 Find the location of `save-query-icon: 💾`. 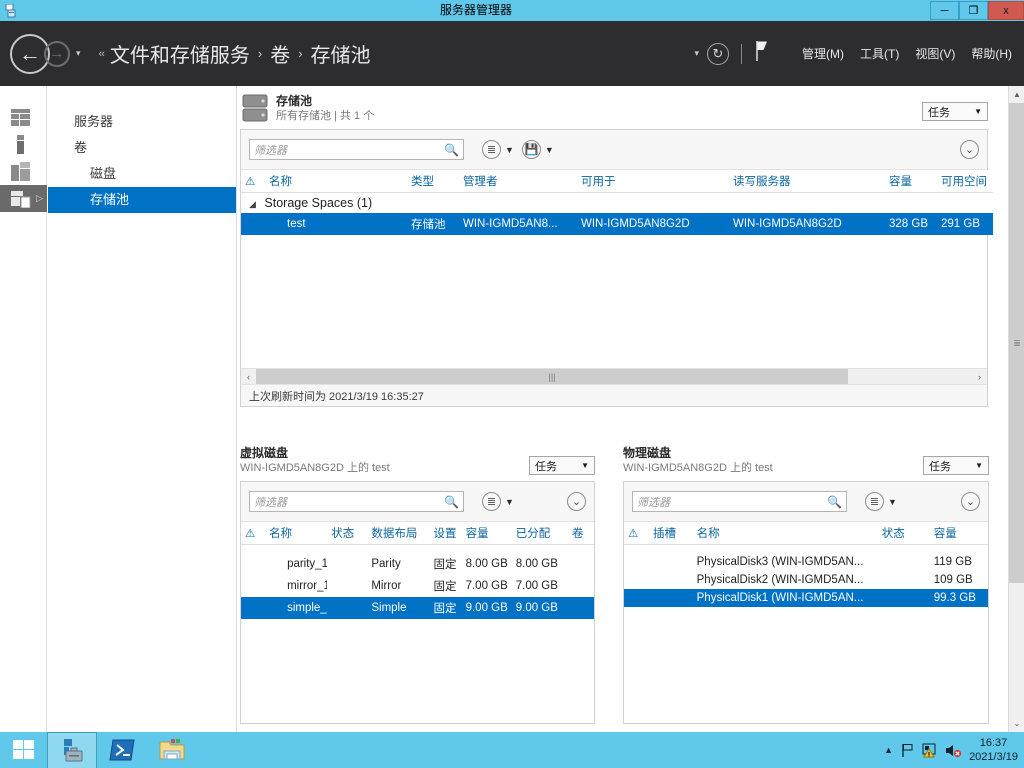

save-query-icon: 💾 is located at coordinates (531, 149).